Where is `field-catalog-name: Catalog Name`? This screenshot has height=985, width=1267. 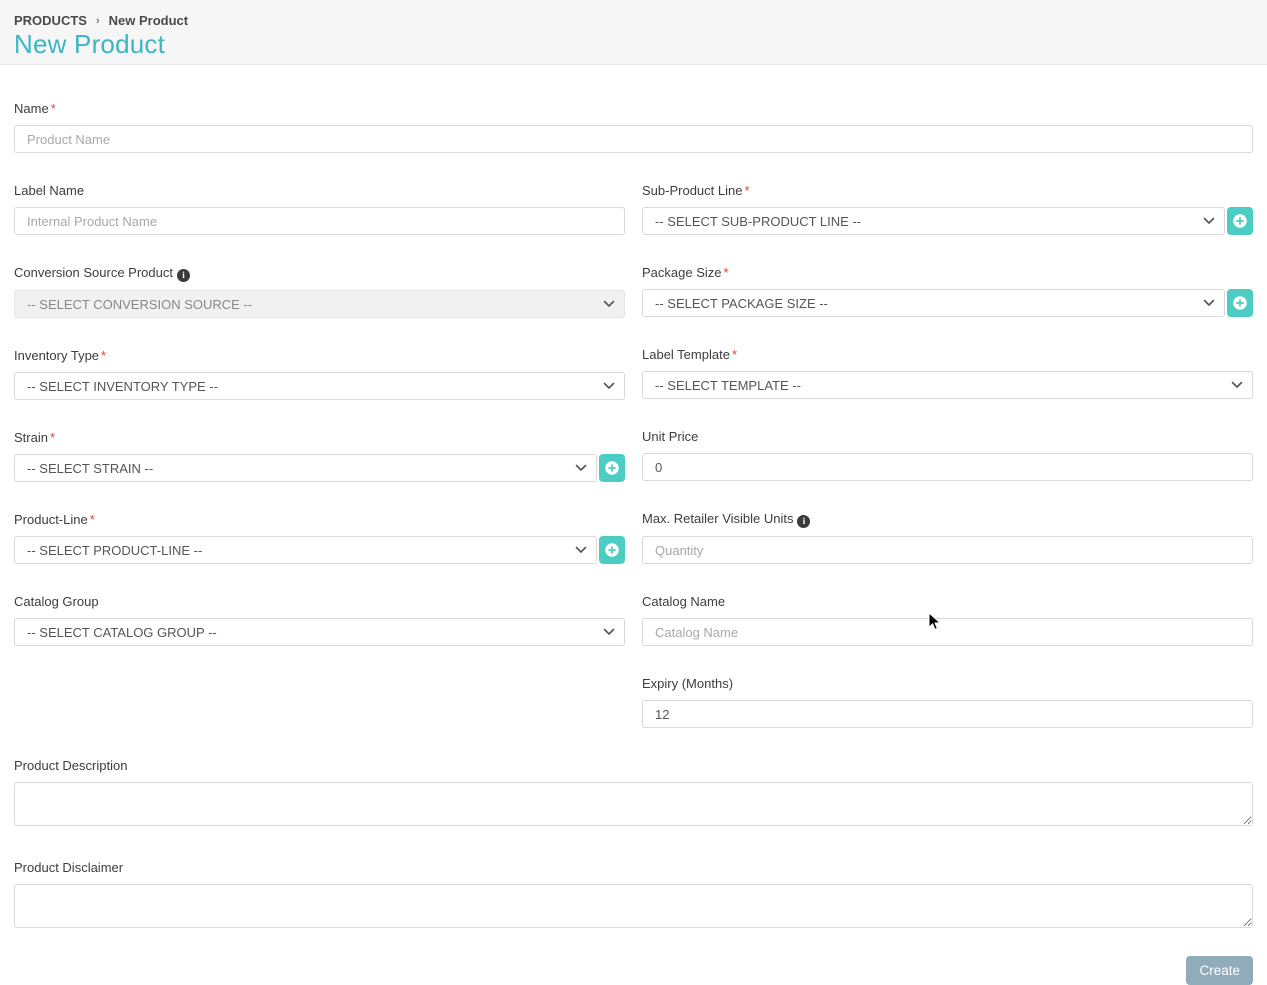
field-catalog-name: Catalog Name is located at coordinates (947, 620).